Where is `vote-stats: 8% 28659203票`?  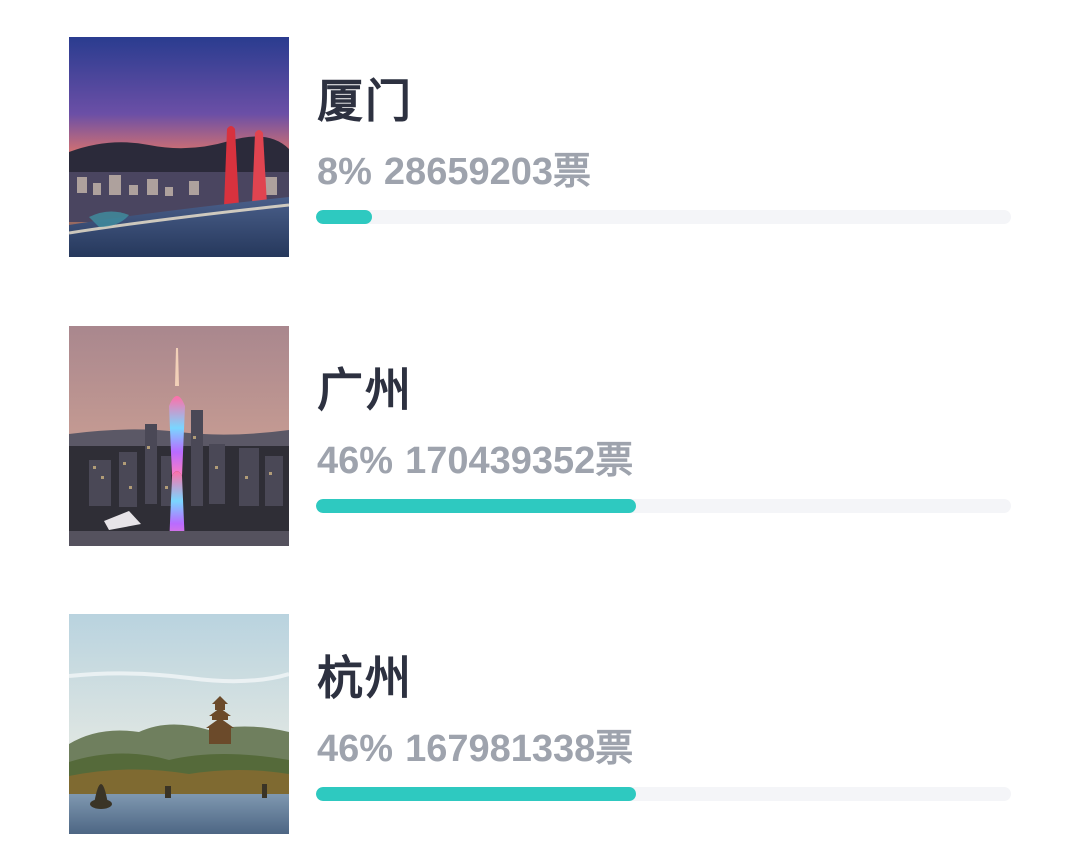 vote-stats: 8% 28659203票 is located at coordinates (454, 172).